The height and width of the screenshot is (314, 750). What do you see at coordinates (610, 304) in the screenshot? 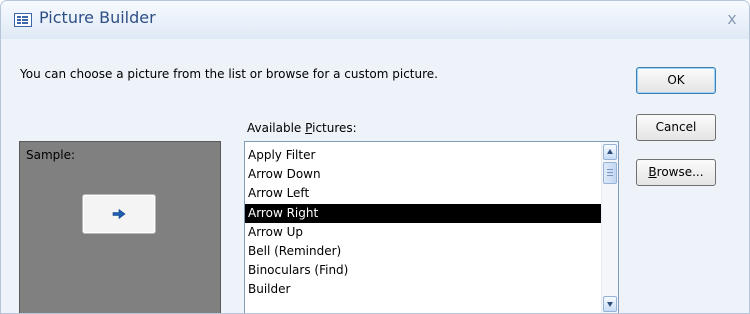
I see `scroll-down-arrow-icon` at bounding box center [610, 304].